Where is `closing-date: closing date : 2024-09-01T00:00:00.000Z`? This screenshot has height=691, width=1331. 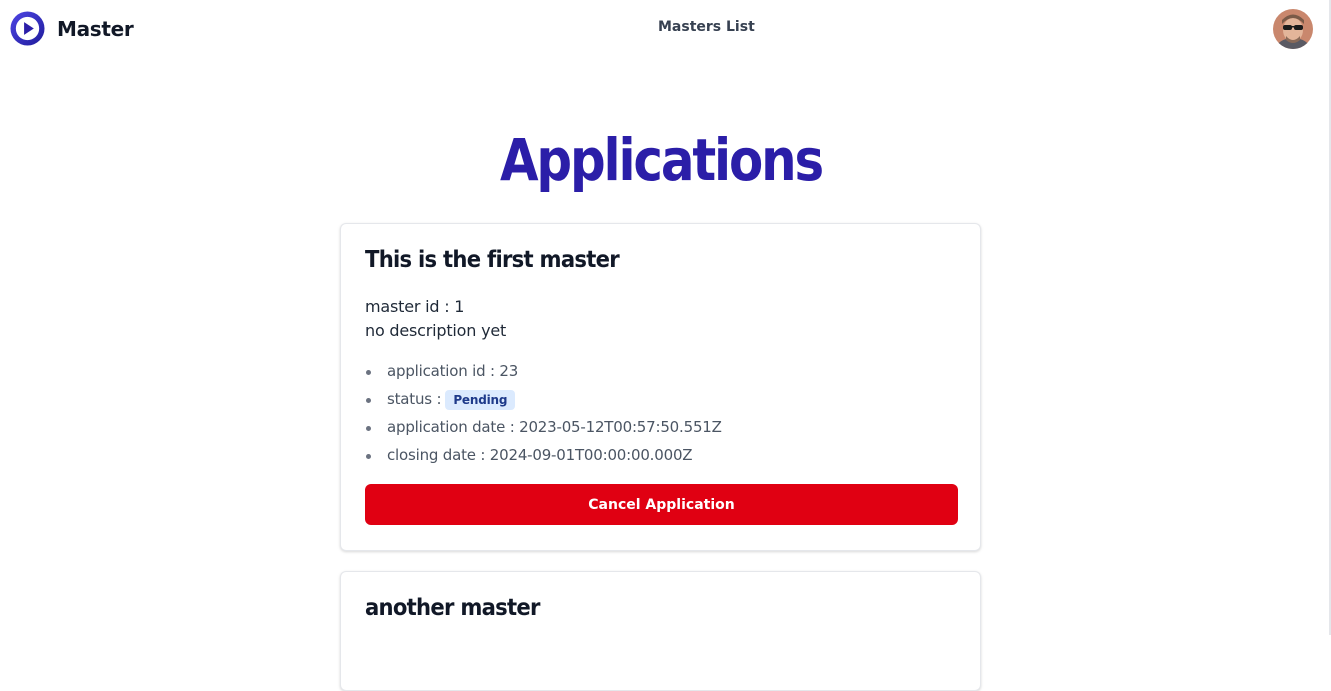
closing-date: closing date : 2024-09-01T00:00:00.000Z is located at coordinates (543, 458).